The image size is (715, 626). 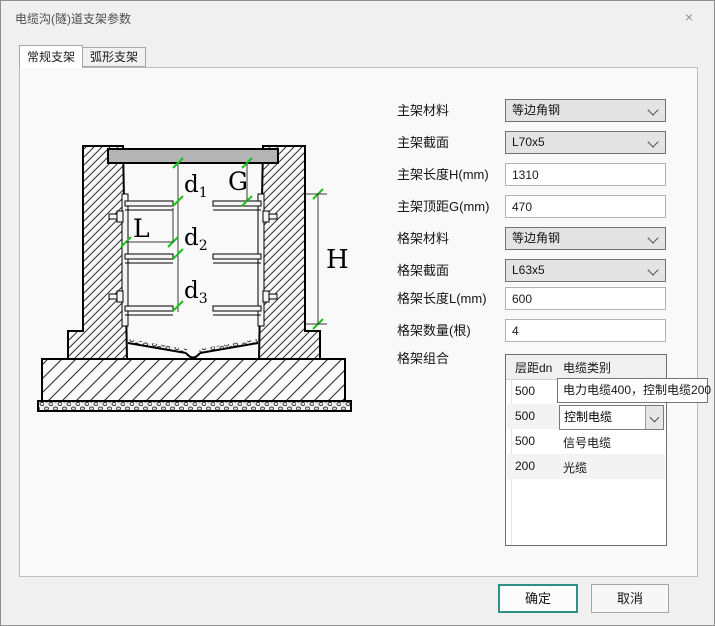 What do you see at coordinates (634, 390) in the screenshot?
I see `cell-overflow-tooltip: 电力电缆400，控制电缆200` at bounding box center [634, 390].